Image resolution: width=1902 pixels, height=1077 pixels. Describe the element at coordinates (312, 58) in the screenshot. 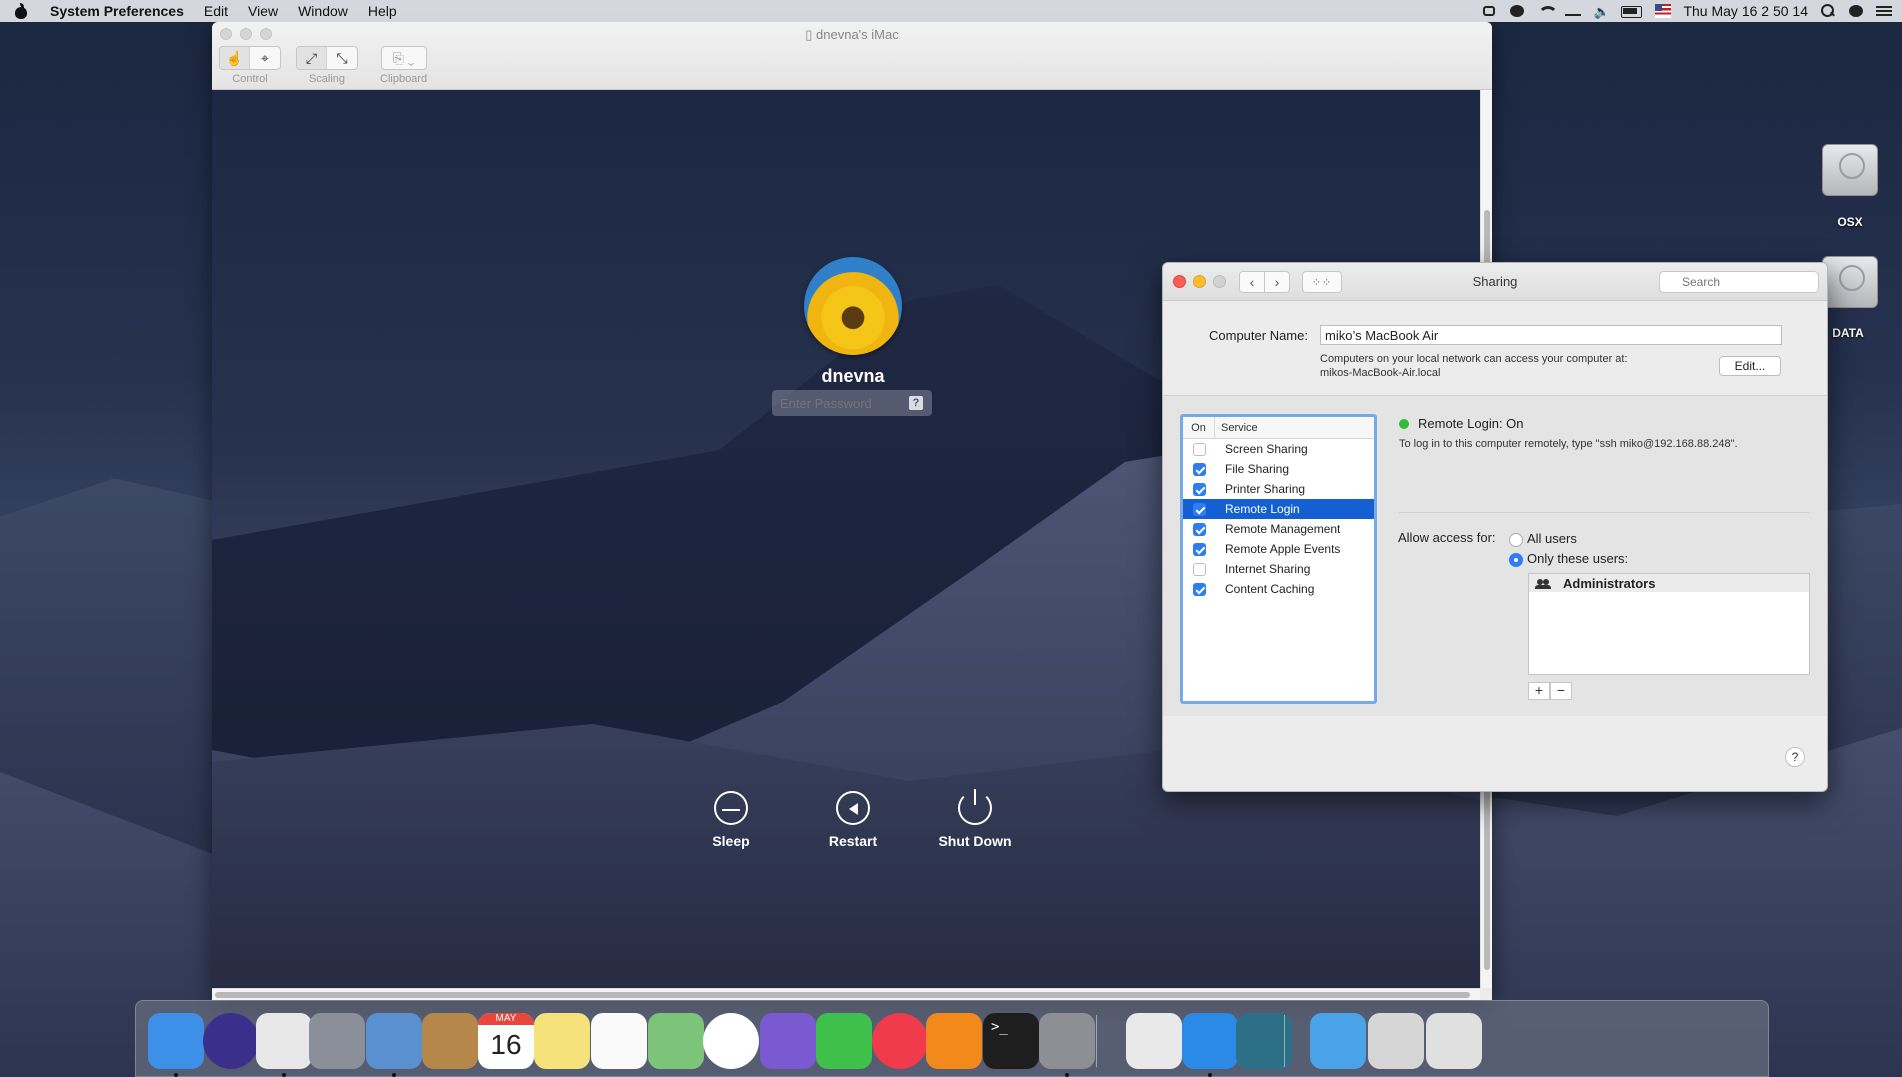

I see `scale-expand-icon: ⤢` at that location.